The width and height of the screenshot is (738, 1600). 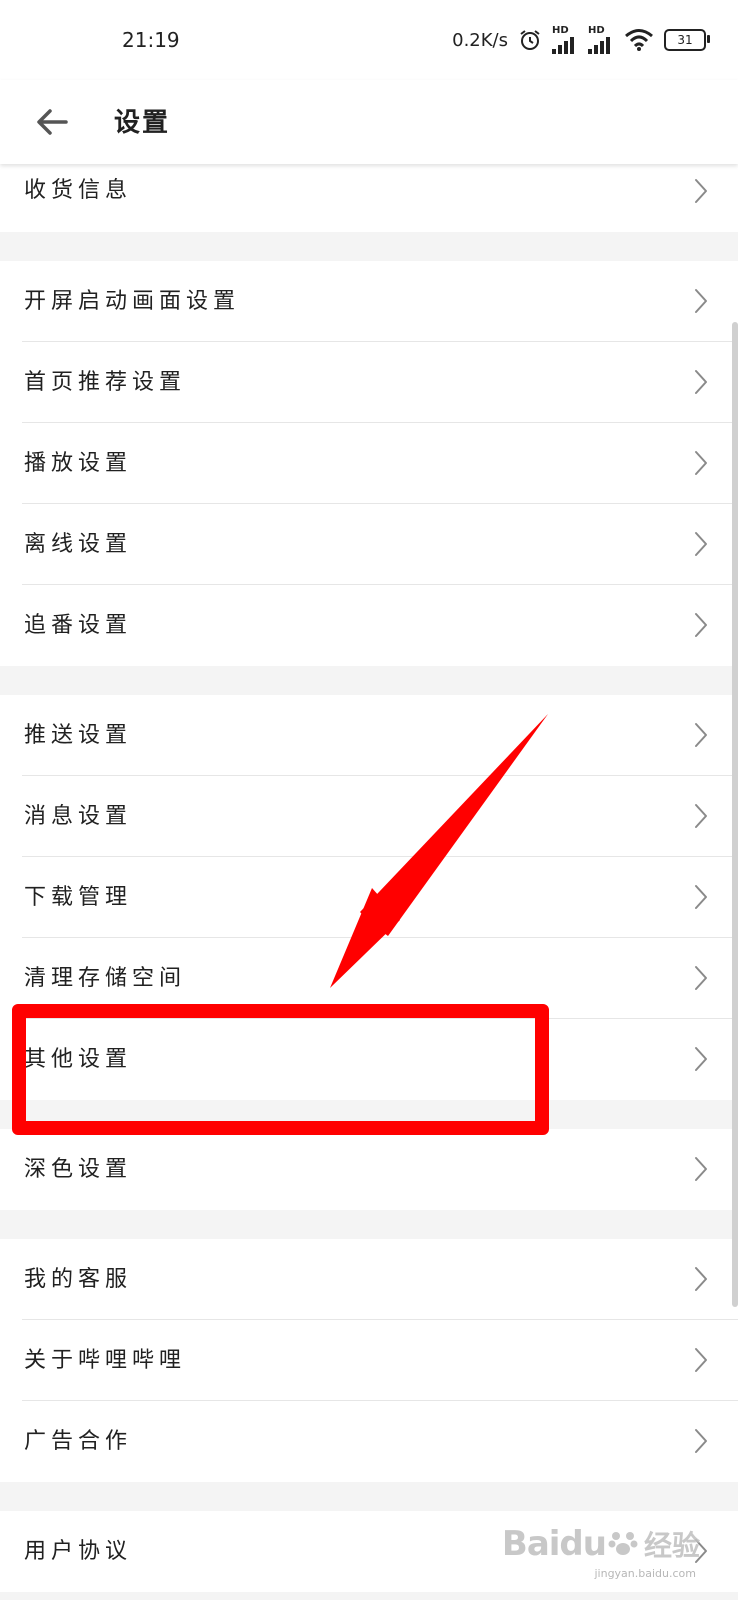 I want to click on battery-icon: 31, so click(x=687, y=40).